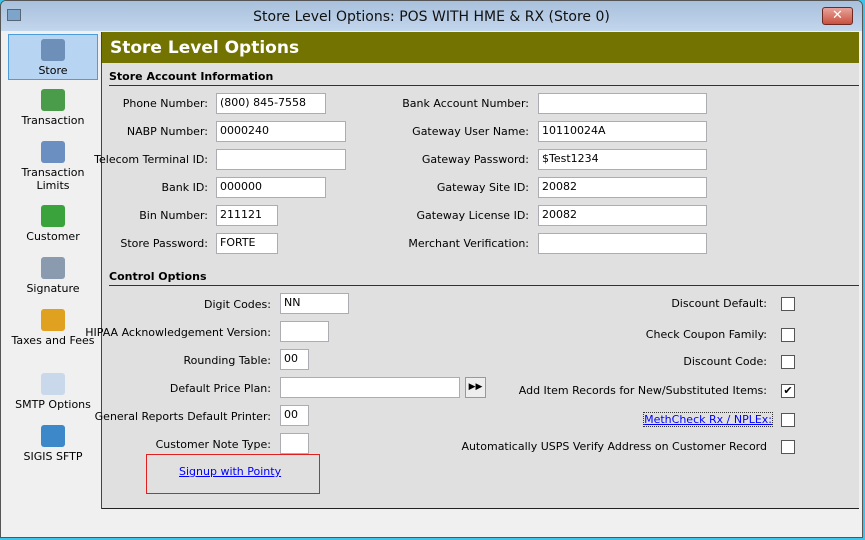 This screenshot has height=540, width=865. Describe the element at coordinates (470, 131) in the screenshot. I see `field-label: Gateway User Name:` at that location.